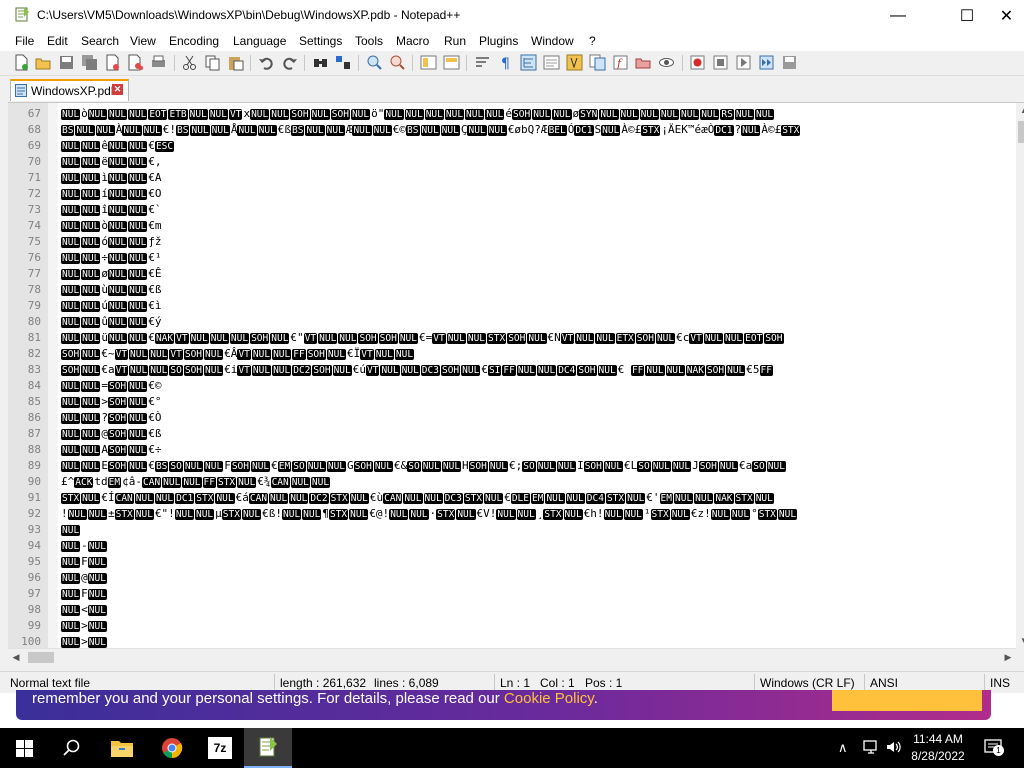 Image resolution: width=1024 pixels, height=768 pixels. I want to click on undo-icon, so click(266, 62).